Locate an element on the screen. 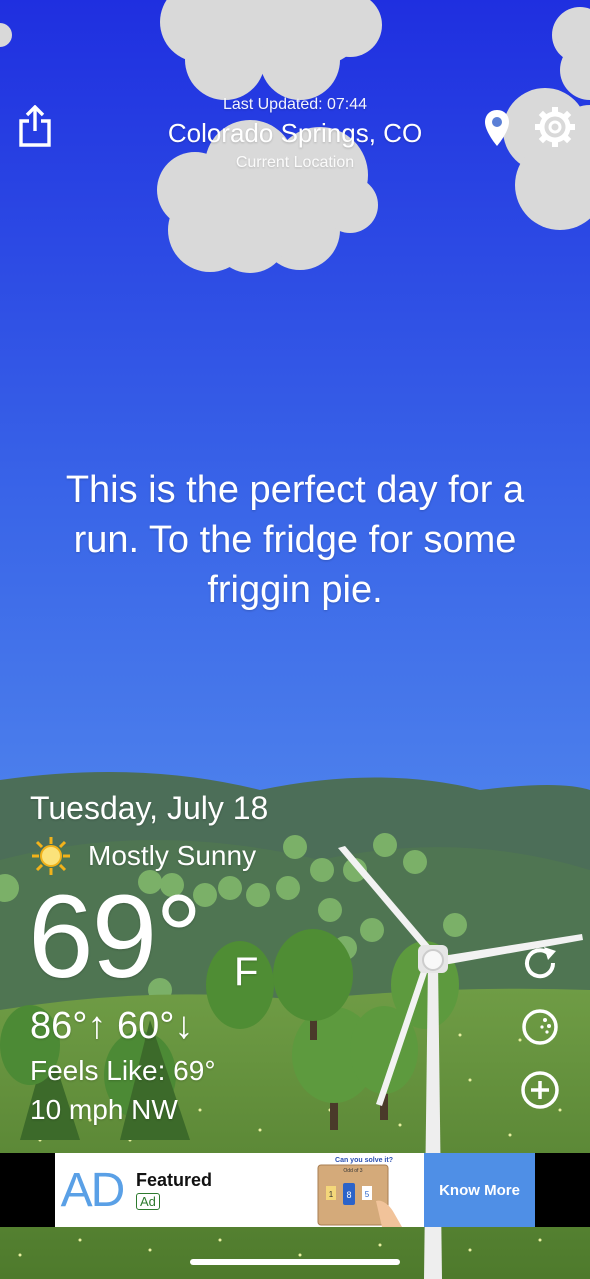 This screenshot has height=1279, width=590. ad-image-caption: Can you solve it? is located at coordinates (364, 1160).